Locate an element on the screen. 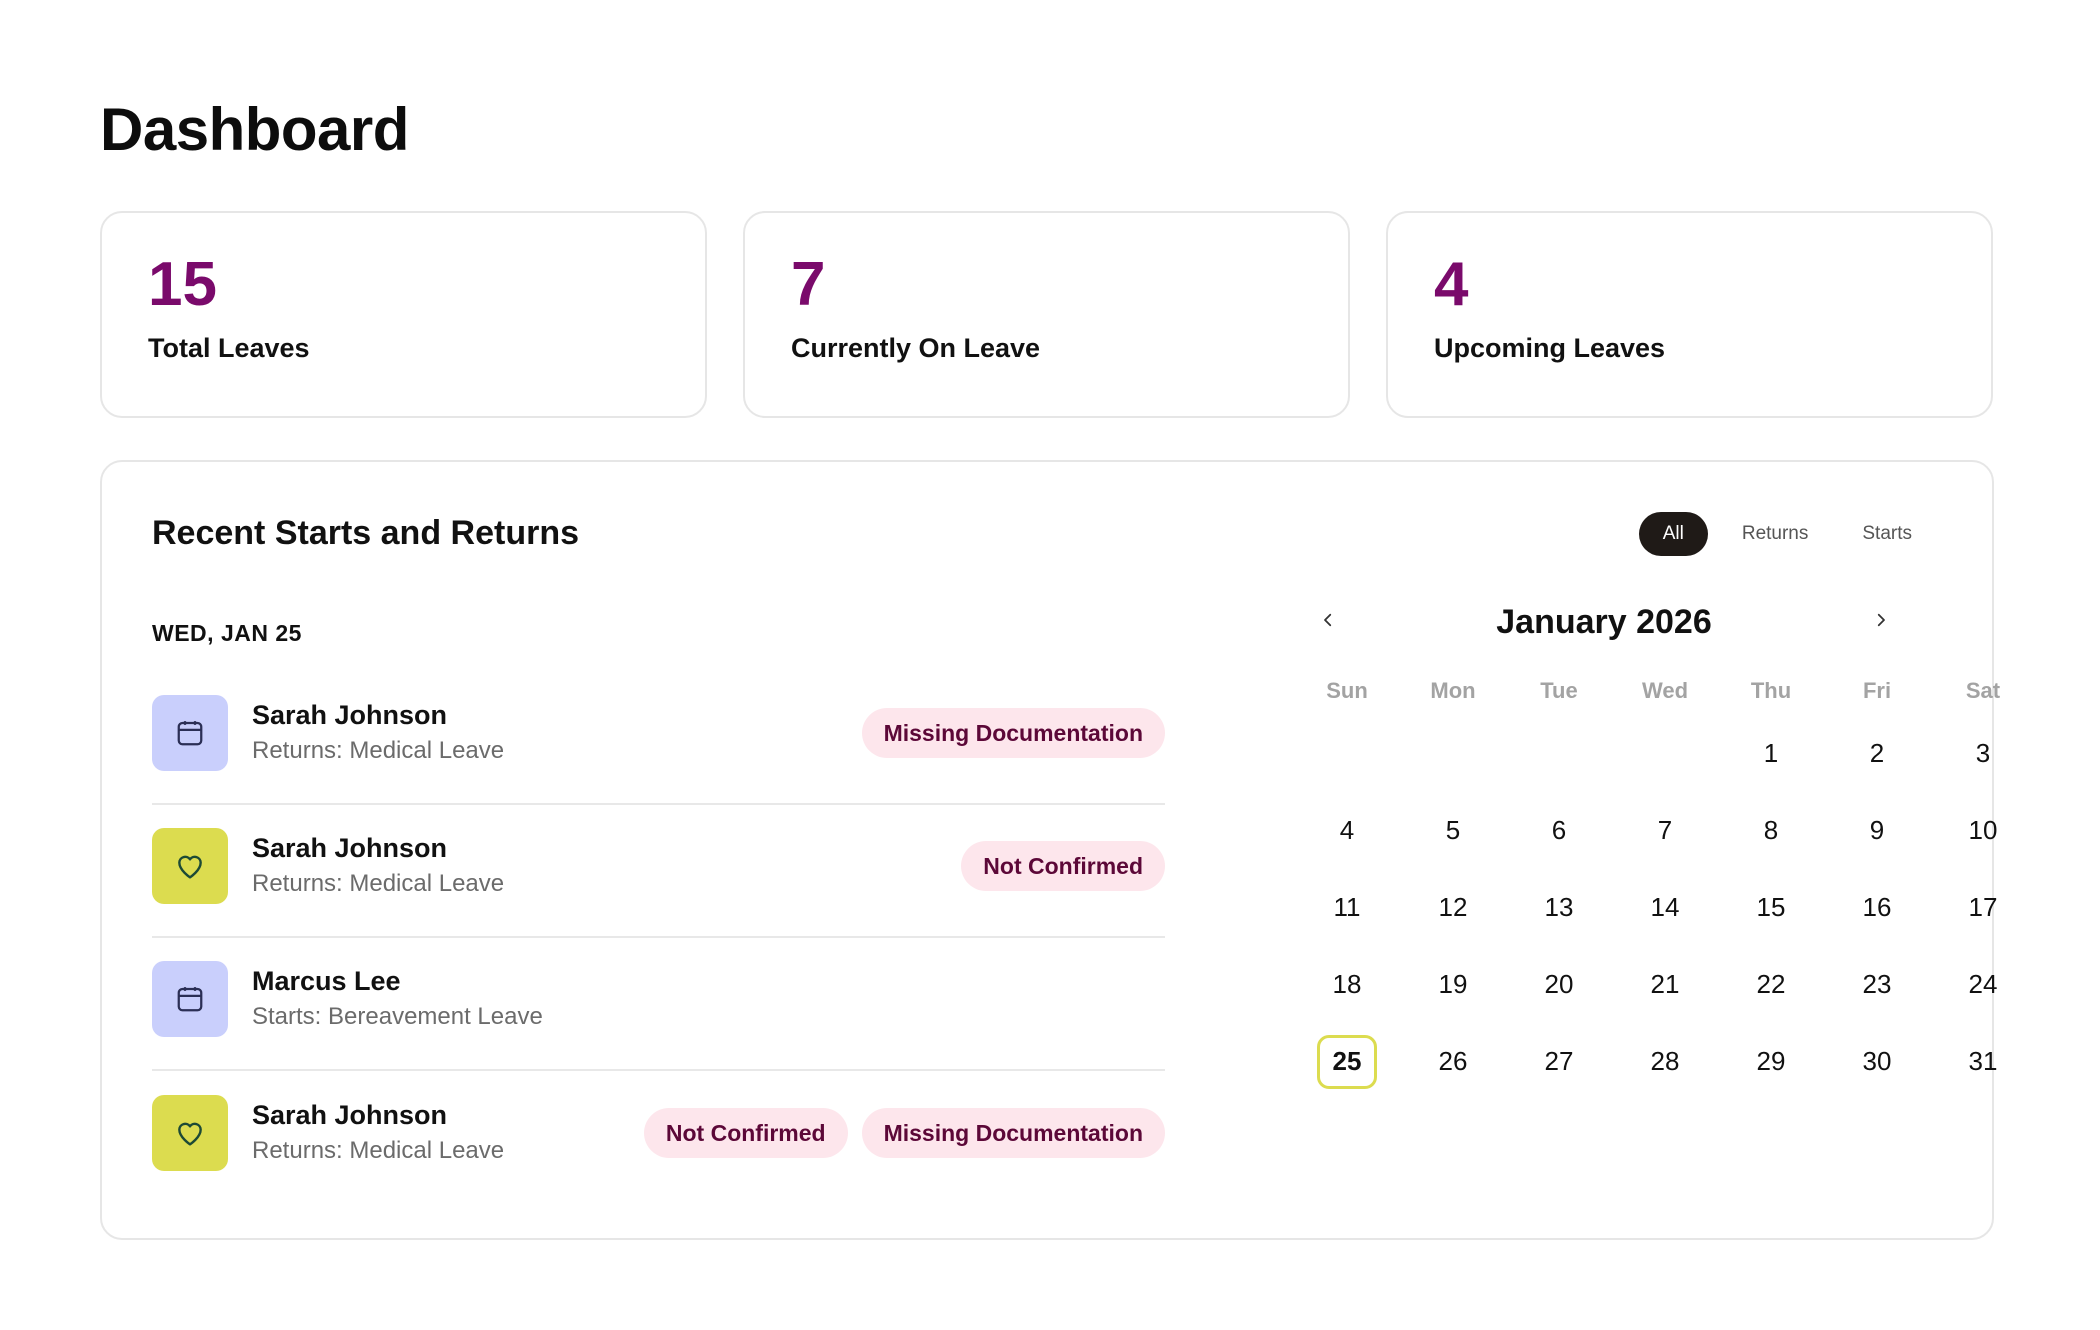  stat-value: 4 is located at coordinates (1451, 284).